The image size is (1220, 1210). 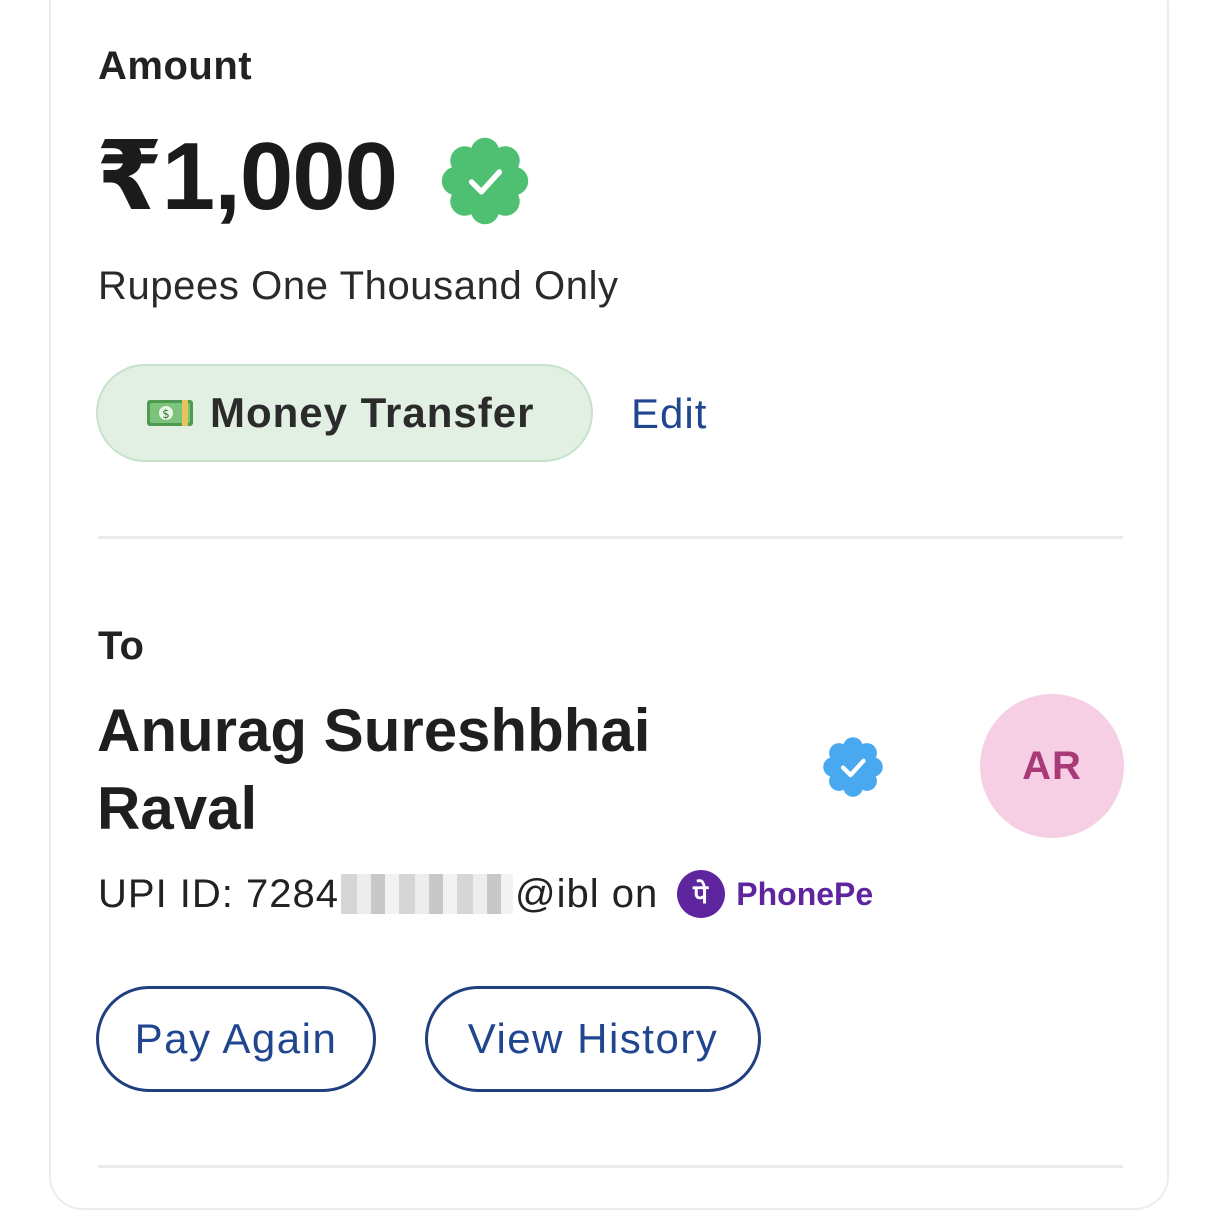 What do you see at coordinates (587, 893) in the screenshot?
I see `upi-id-suffix: @ibl on` at bounding box center [587, 893].